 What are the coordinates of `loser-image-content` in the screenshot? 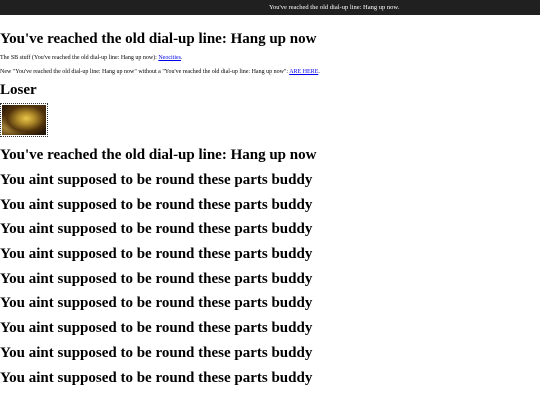 It's located at (24, 120).